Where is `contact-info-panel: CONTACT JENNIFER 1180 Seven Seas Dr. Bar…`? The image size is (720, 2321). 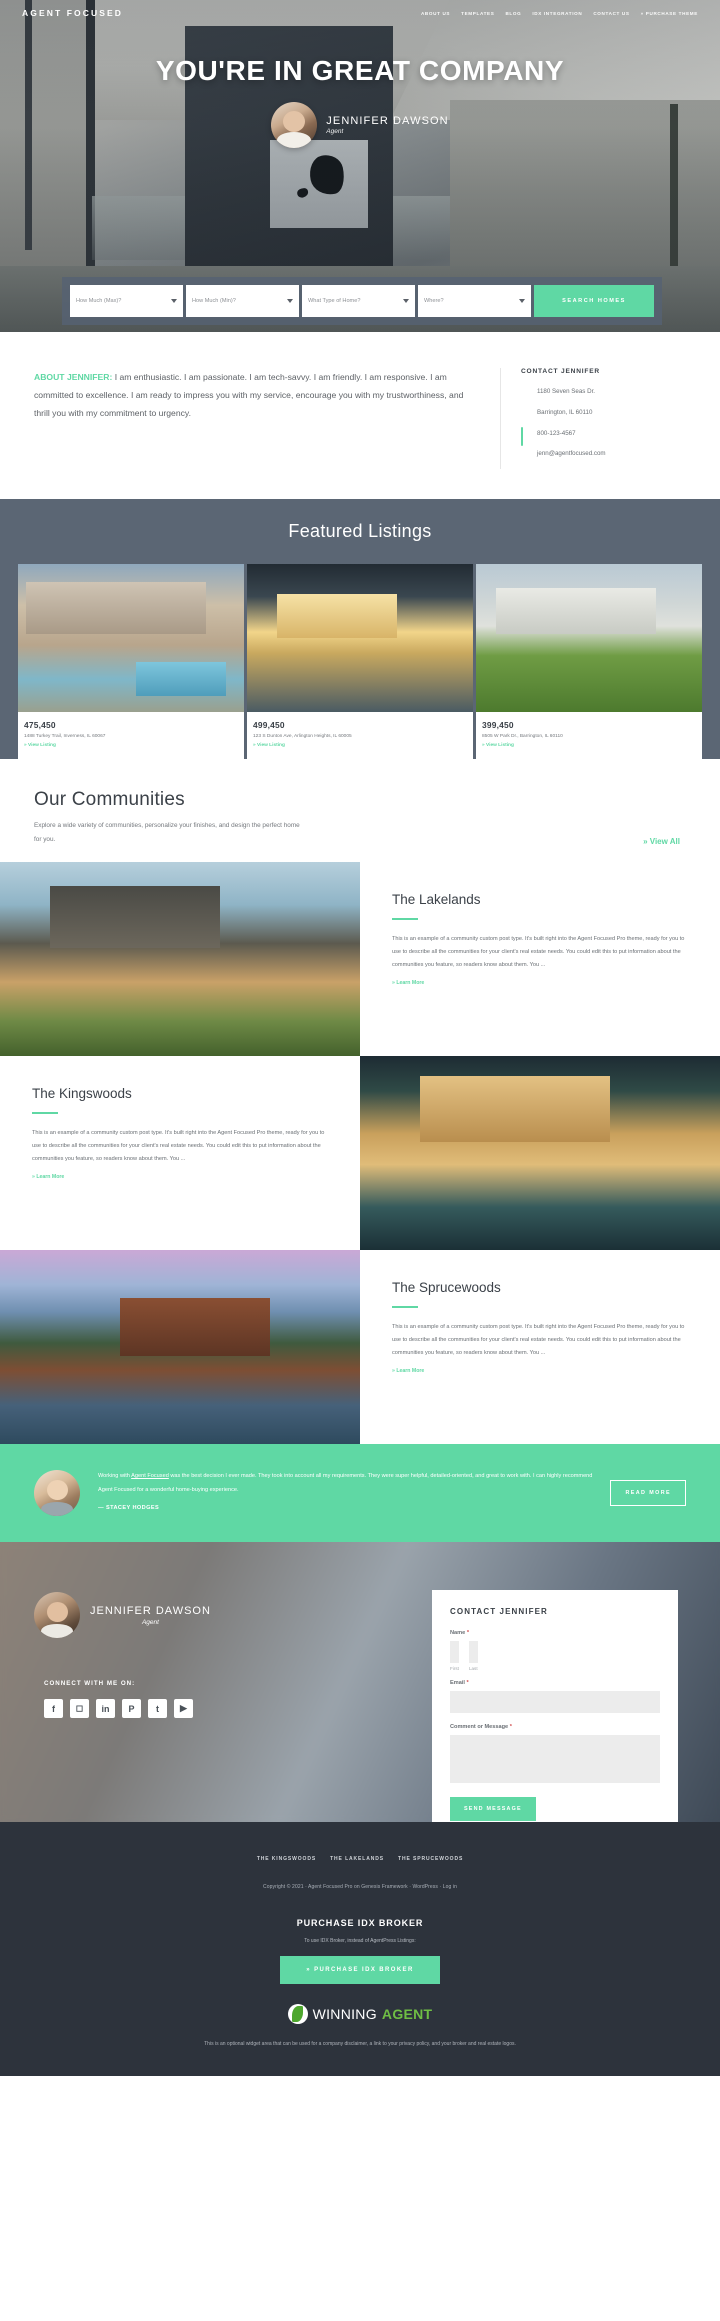
contact-info-panel: CONTACT JENNIFER 1180 Seven Seas Dr. Bar… is located at coordinates (593, 419).